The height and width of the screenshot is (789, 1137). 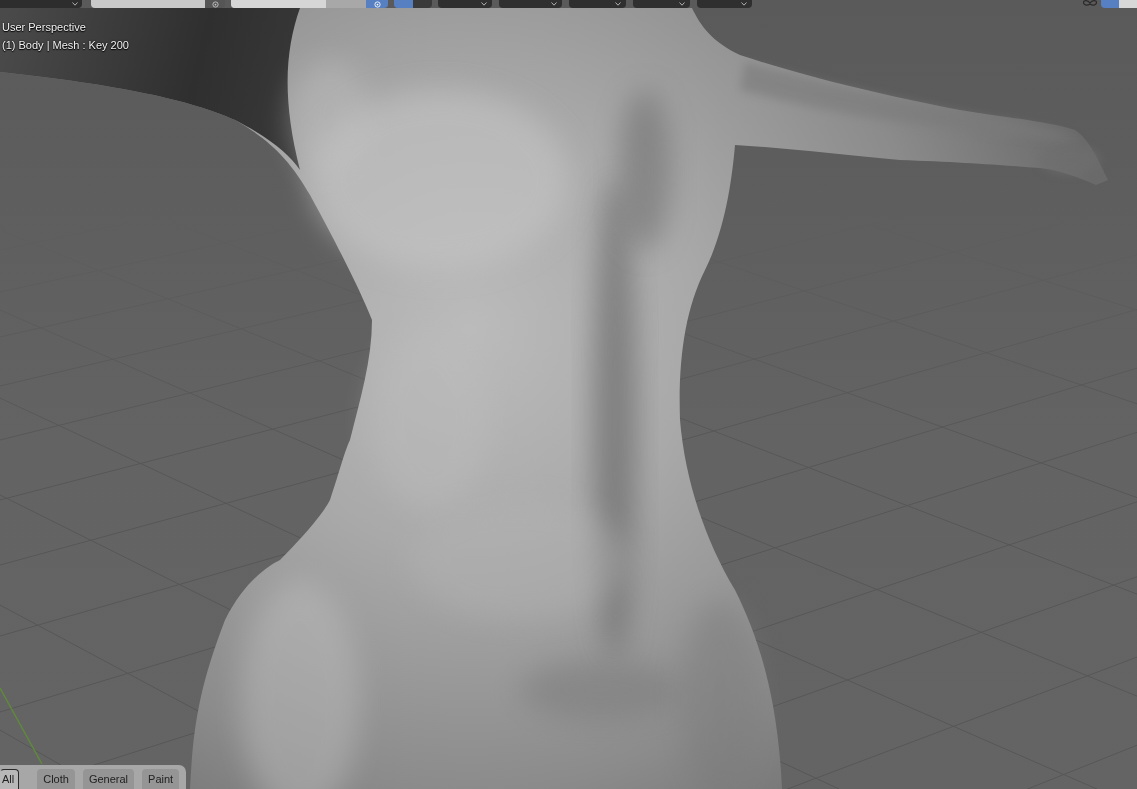 What do you see at coordinates (10, 779) in the screenshot?
I see `tab: All` at bounding box center [10, 779].